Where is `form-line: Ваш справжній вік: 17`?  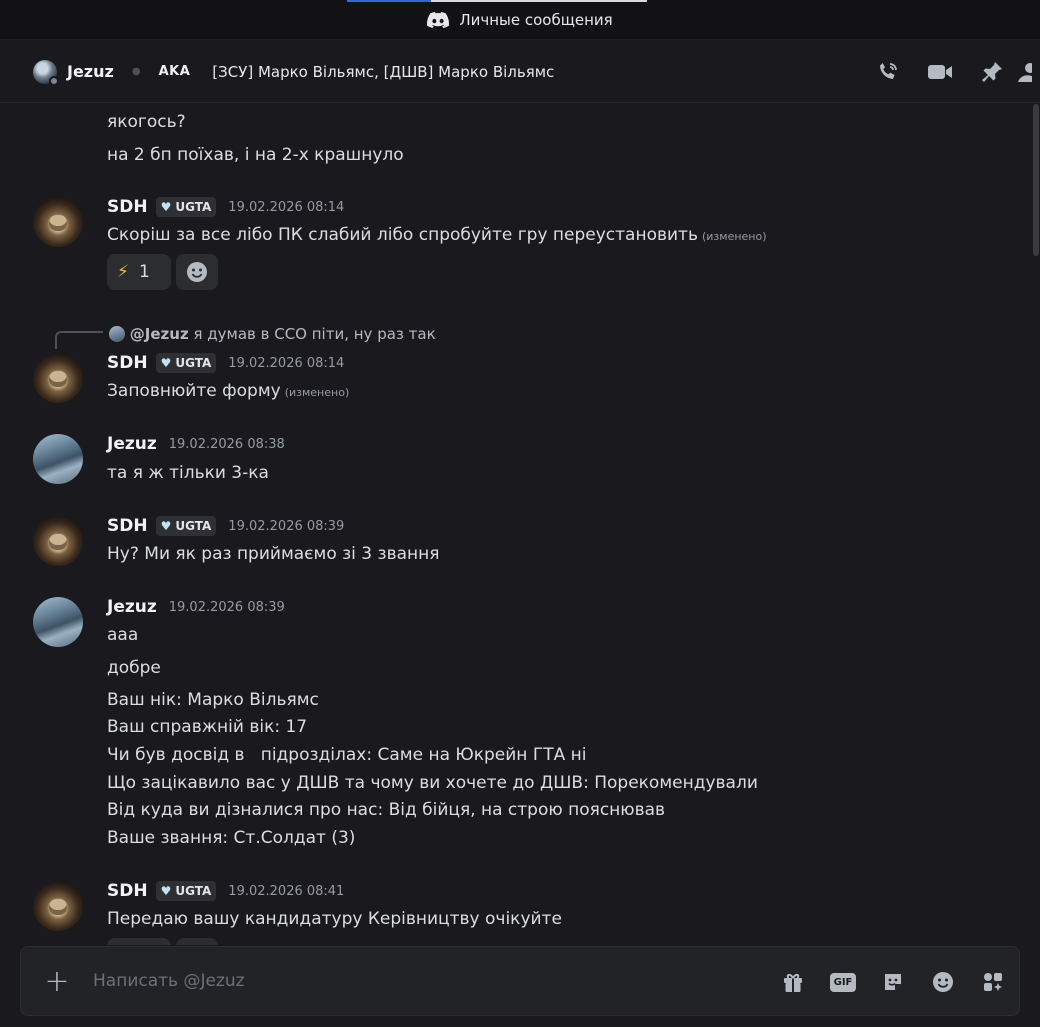
form-line: Ваш справжній вік: 17 is located at coordinates (207, 727).